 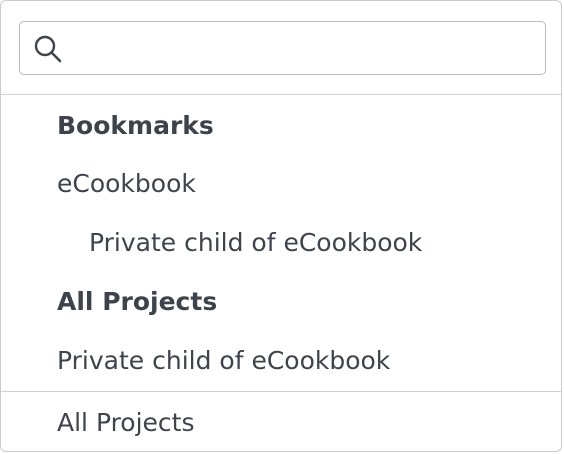 I want to click on bookmarks-header: Bookmarks, so click(x=135, y=125).